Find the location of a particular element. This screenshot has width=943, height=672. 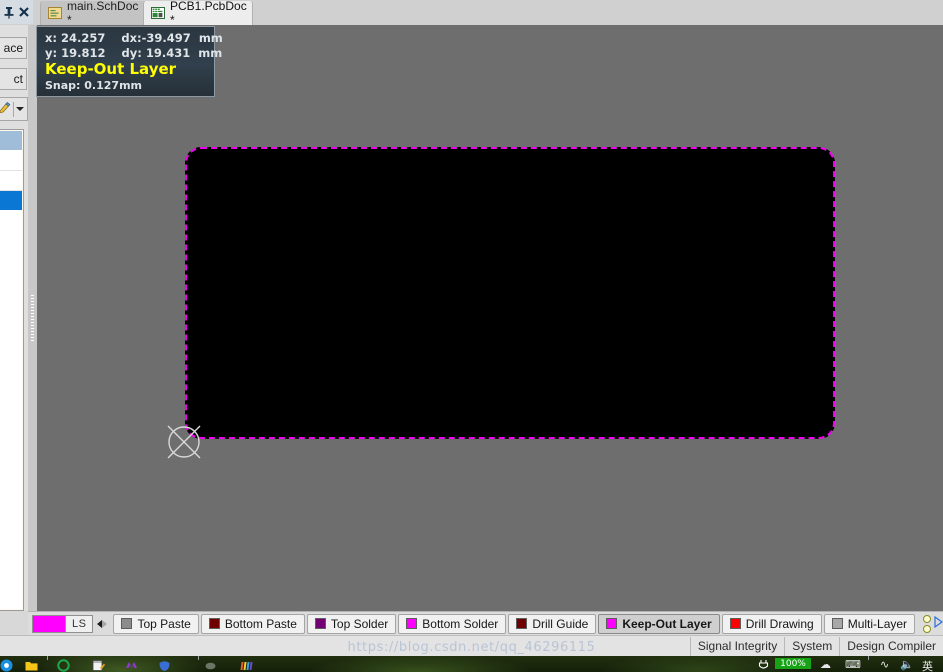

layer-tab-label: Keep-Out Layer is located at coordinates (667, 623).